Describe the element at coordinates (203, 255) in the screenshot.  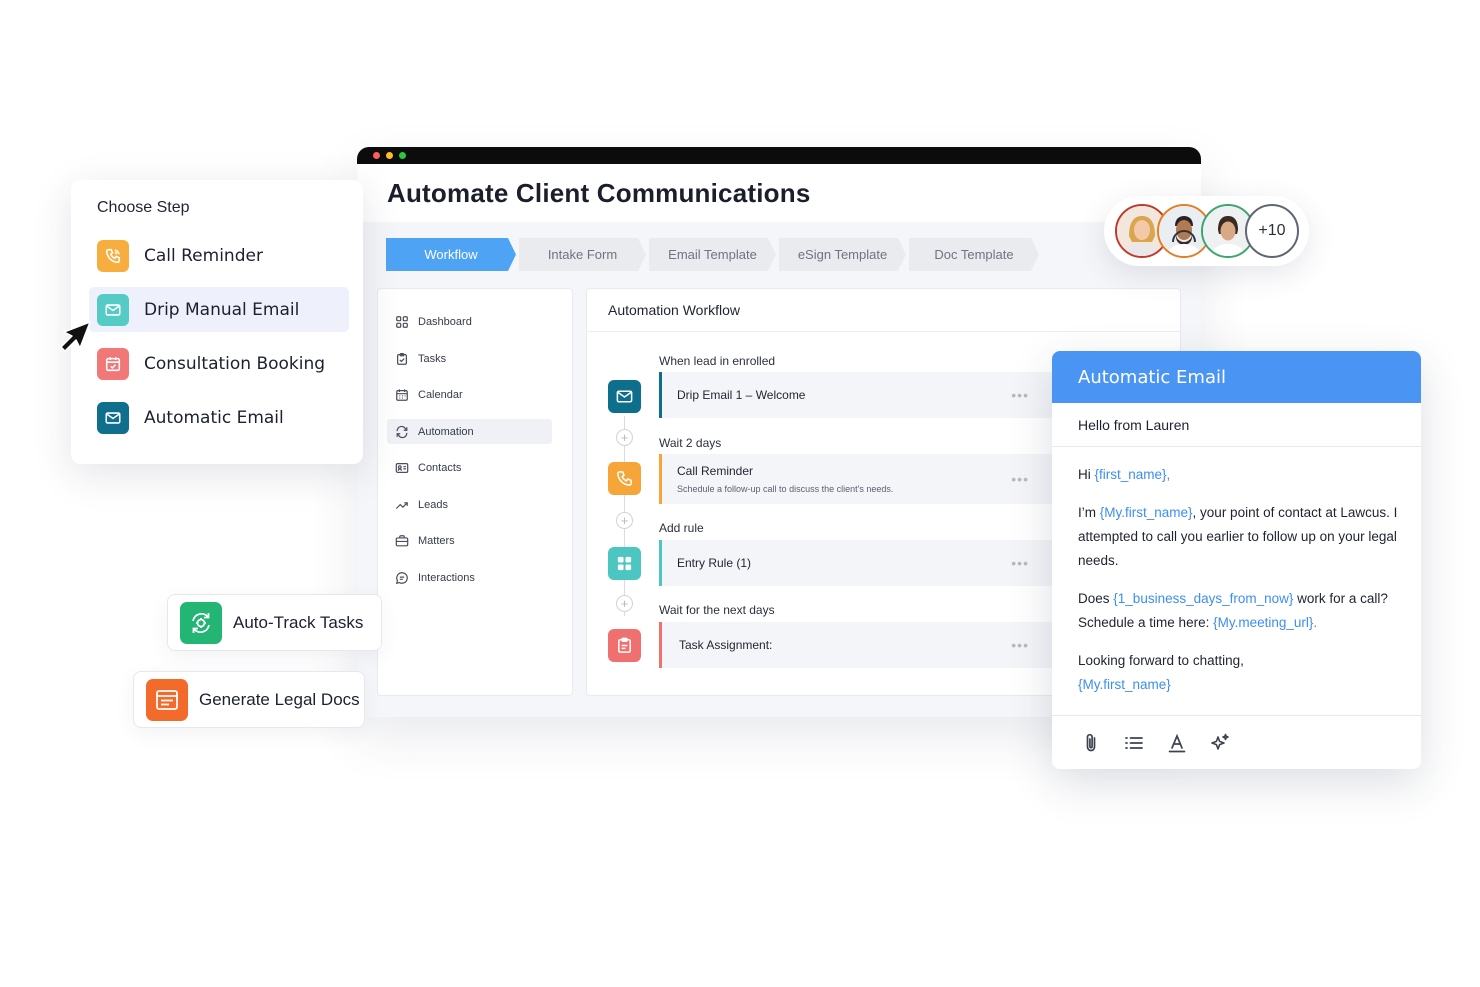
I see `choose-step-label: Call Reminder` at that location.